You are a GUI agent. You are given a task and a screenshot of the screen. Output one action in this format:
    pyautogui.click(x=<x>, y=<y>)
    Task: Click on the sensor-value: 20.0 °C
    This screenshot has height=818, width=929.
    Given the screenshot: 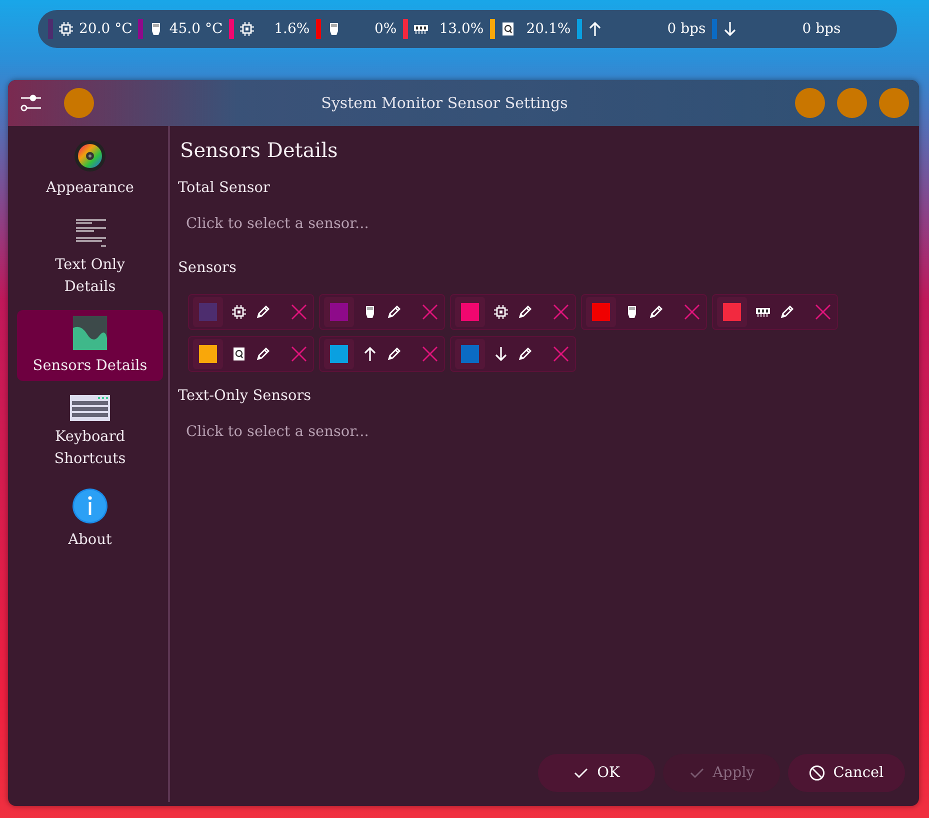 What is the action you would take?
    pyautogui.click(x=105, y=29)
    